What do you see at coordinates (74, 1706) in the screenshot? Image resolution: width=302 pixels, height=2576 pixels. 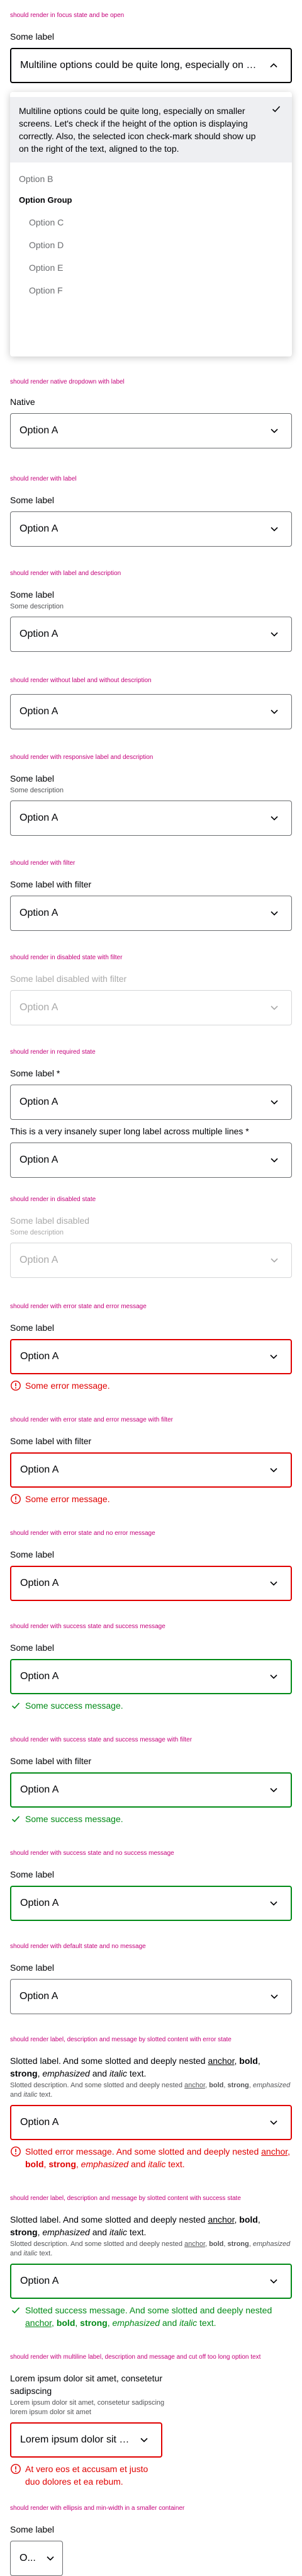 I see `message-text: Some success message.` at bounding box center [74, 1706].